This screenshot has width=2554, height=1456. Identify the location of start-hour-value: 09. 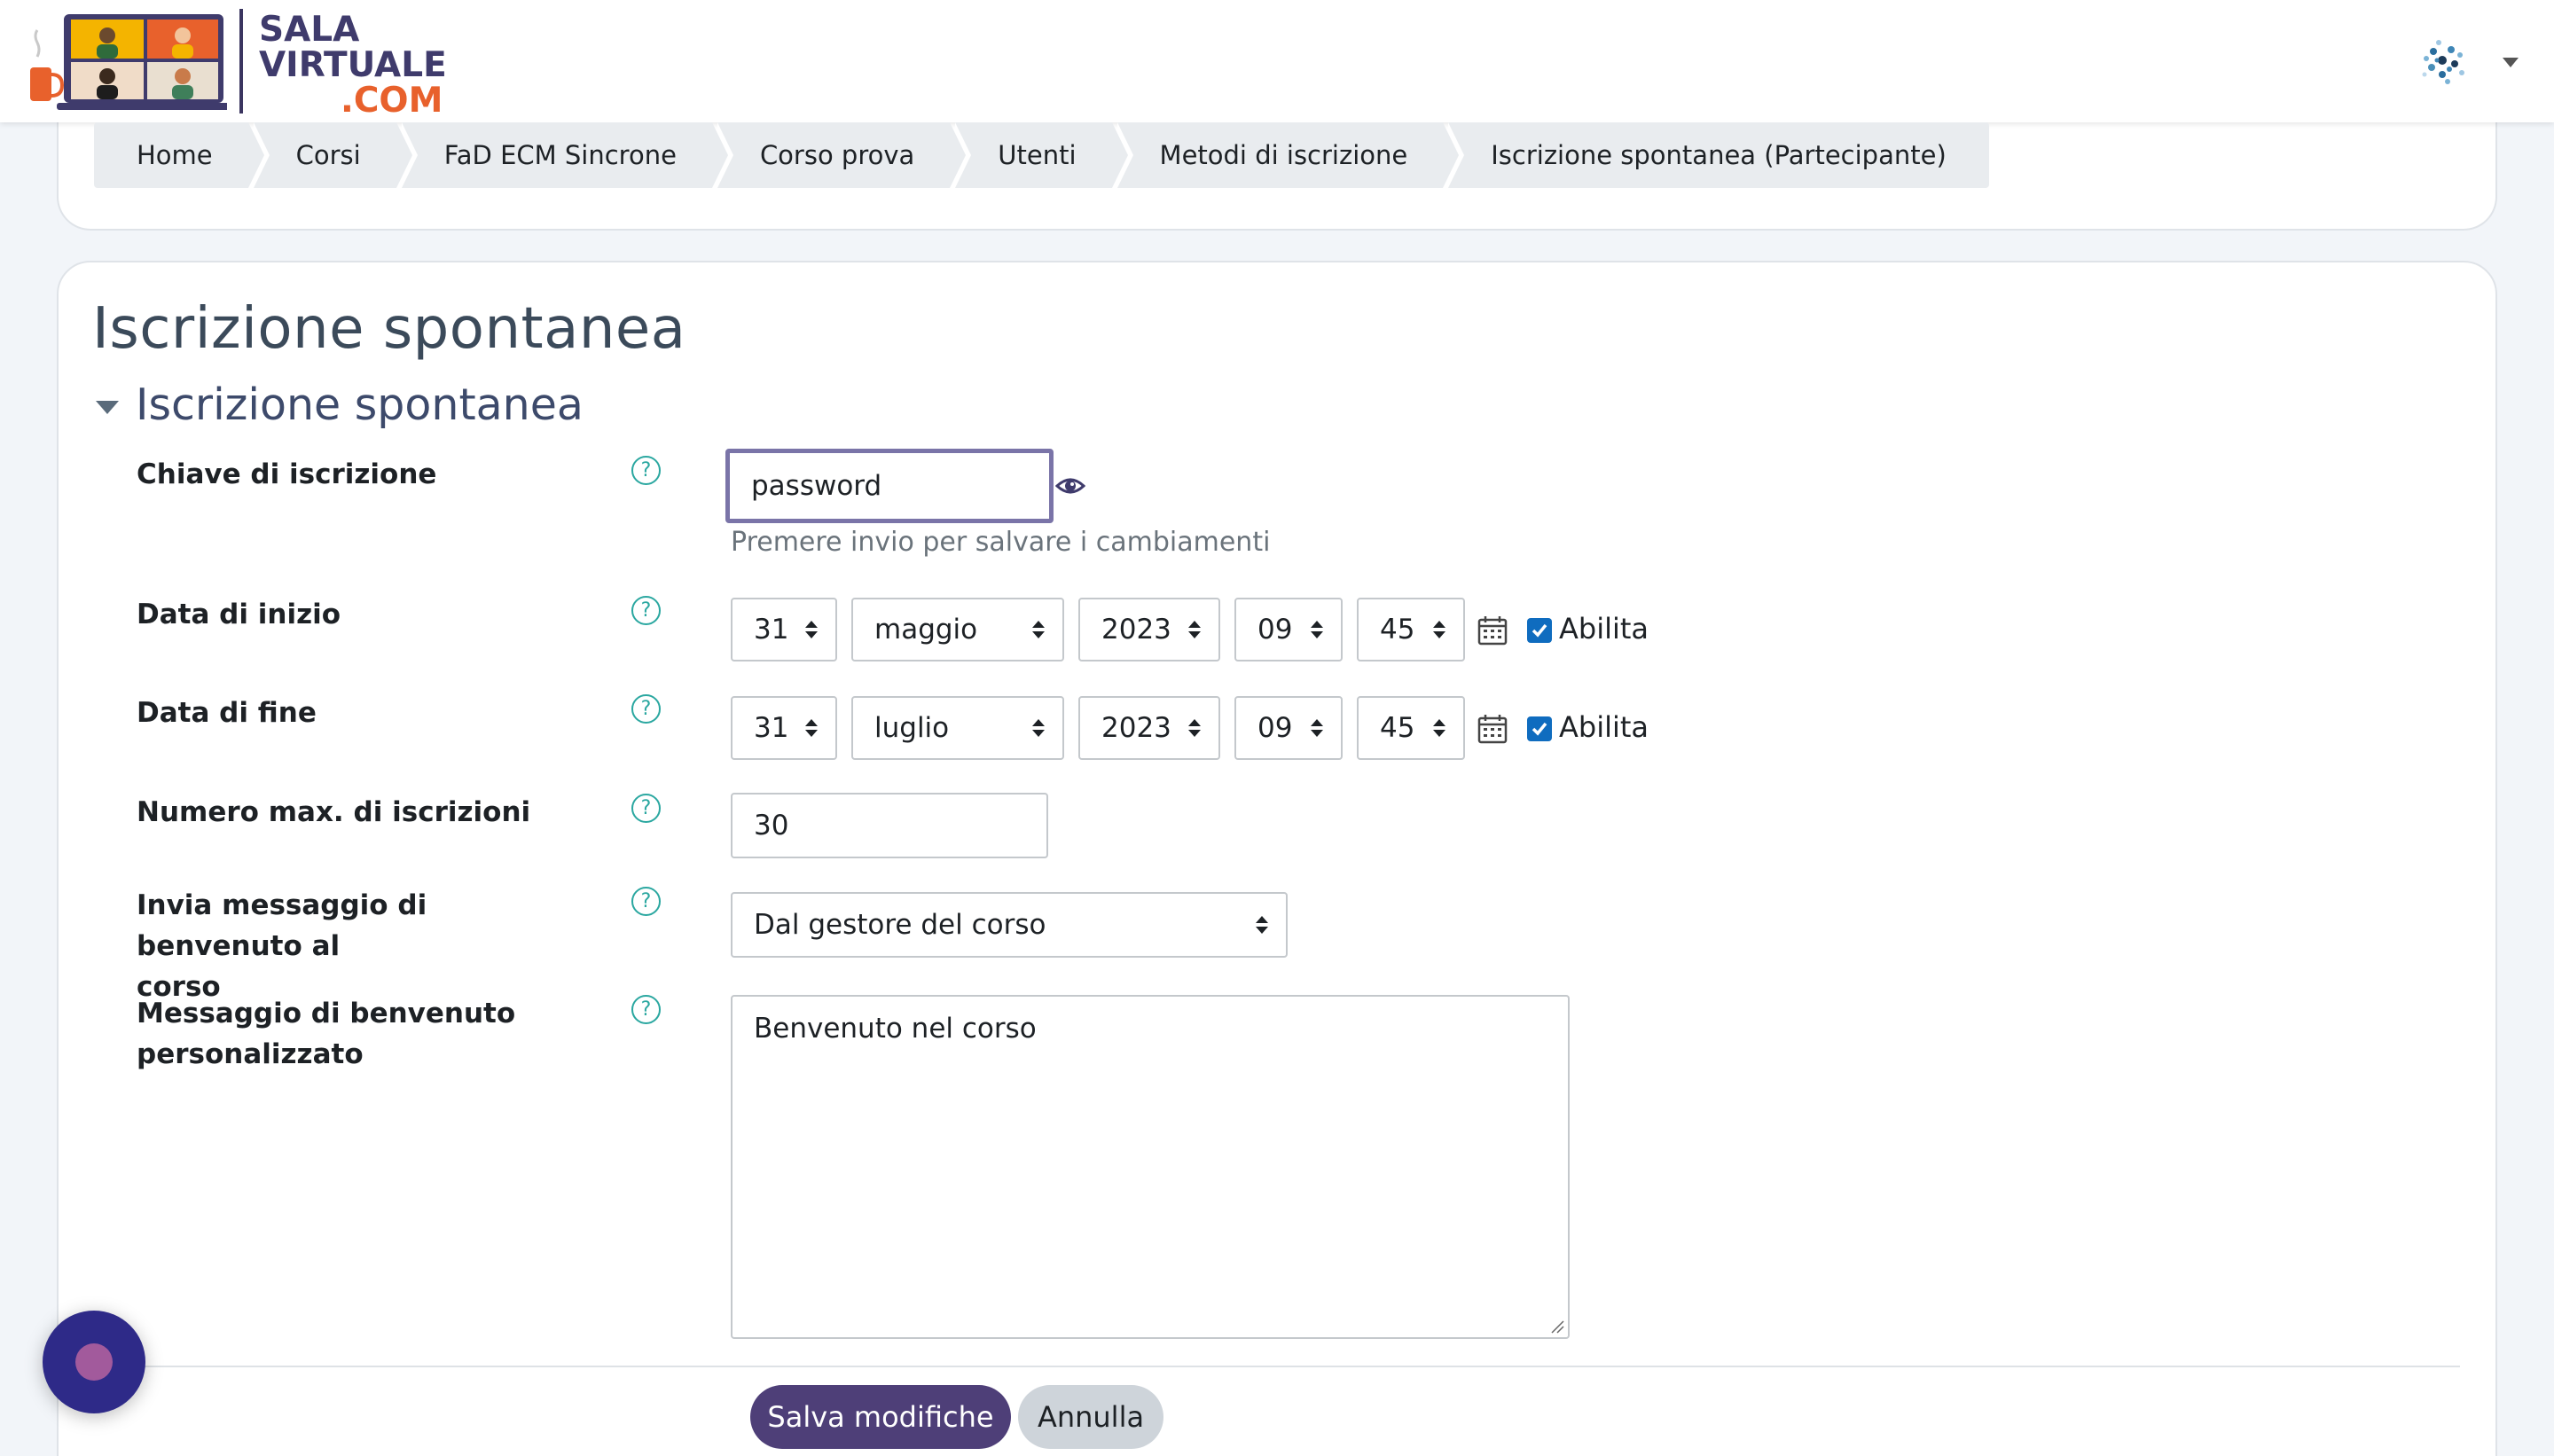
(1275, 630).